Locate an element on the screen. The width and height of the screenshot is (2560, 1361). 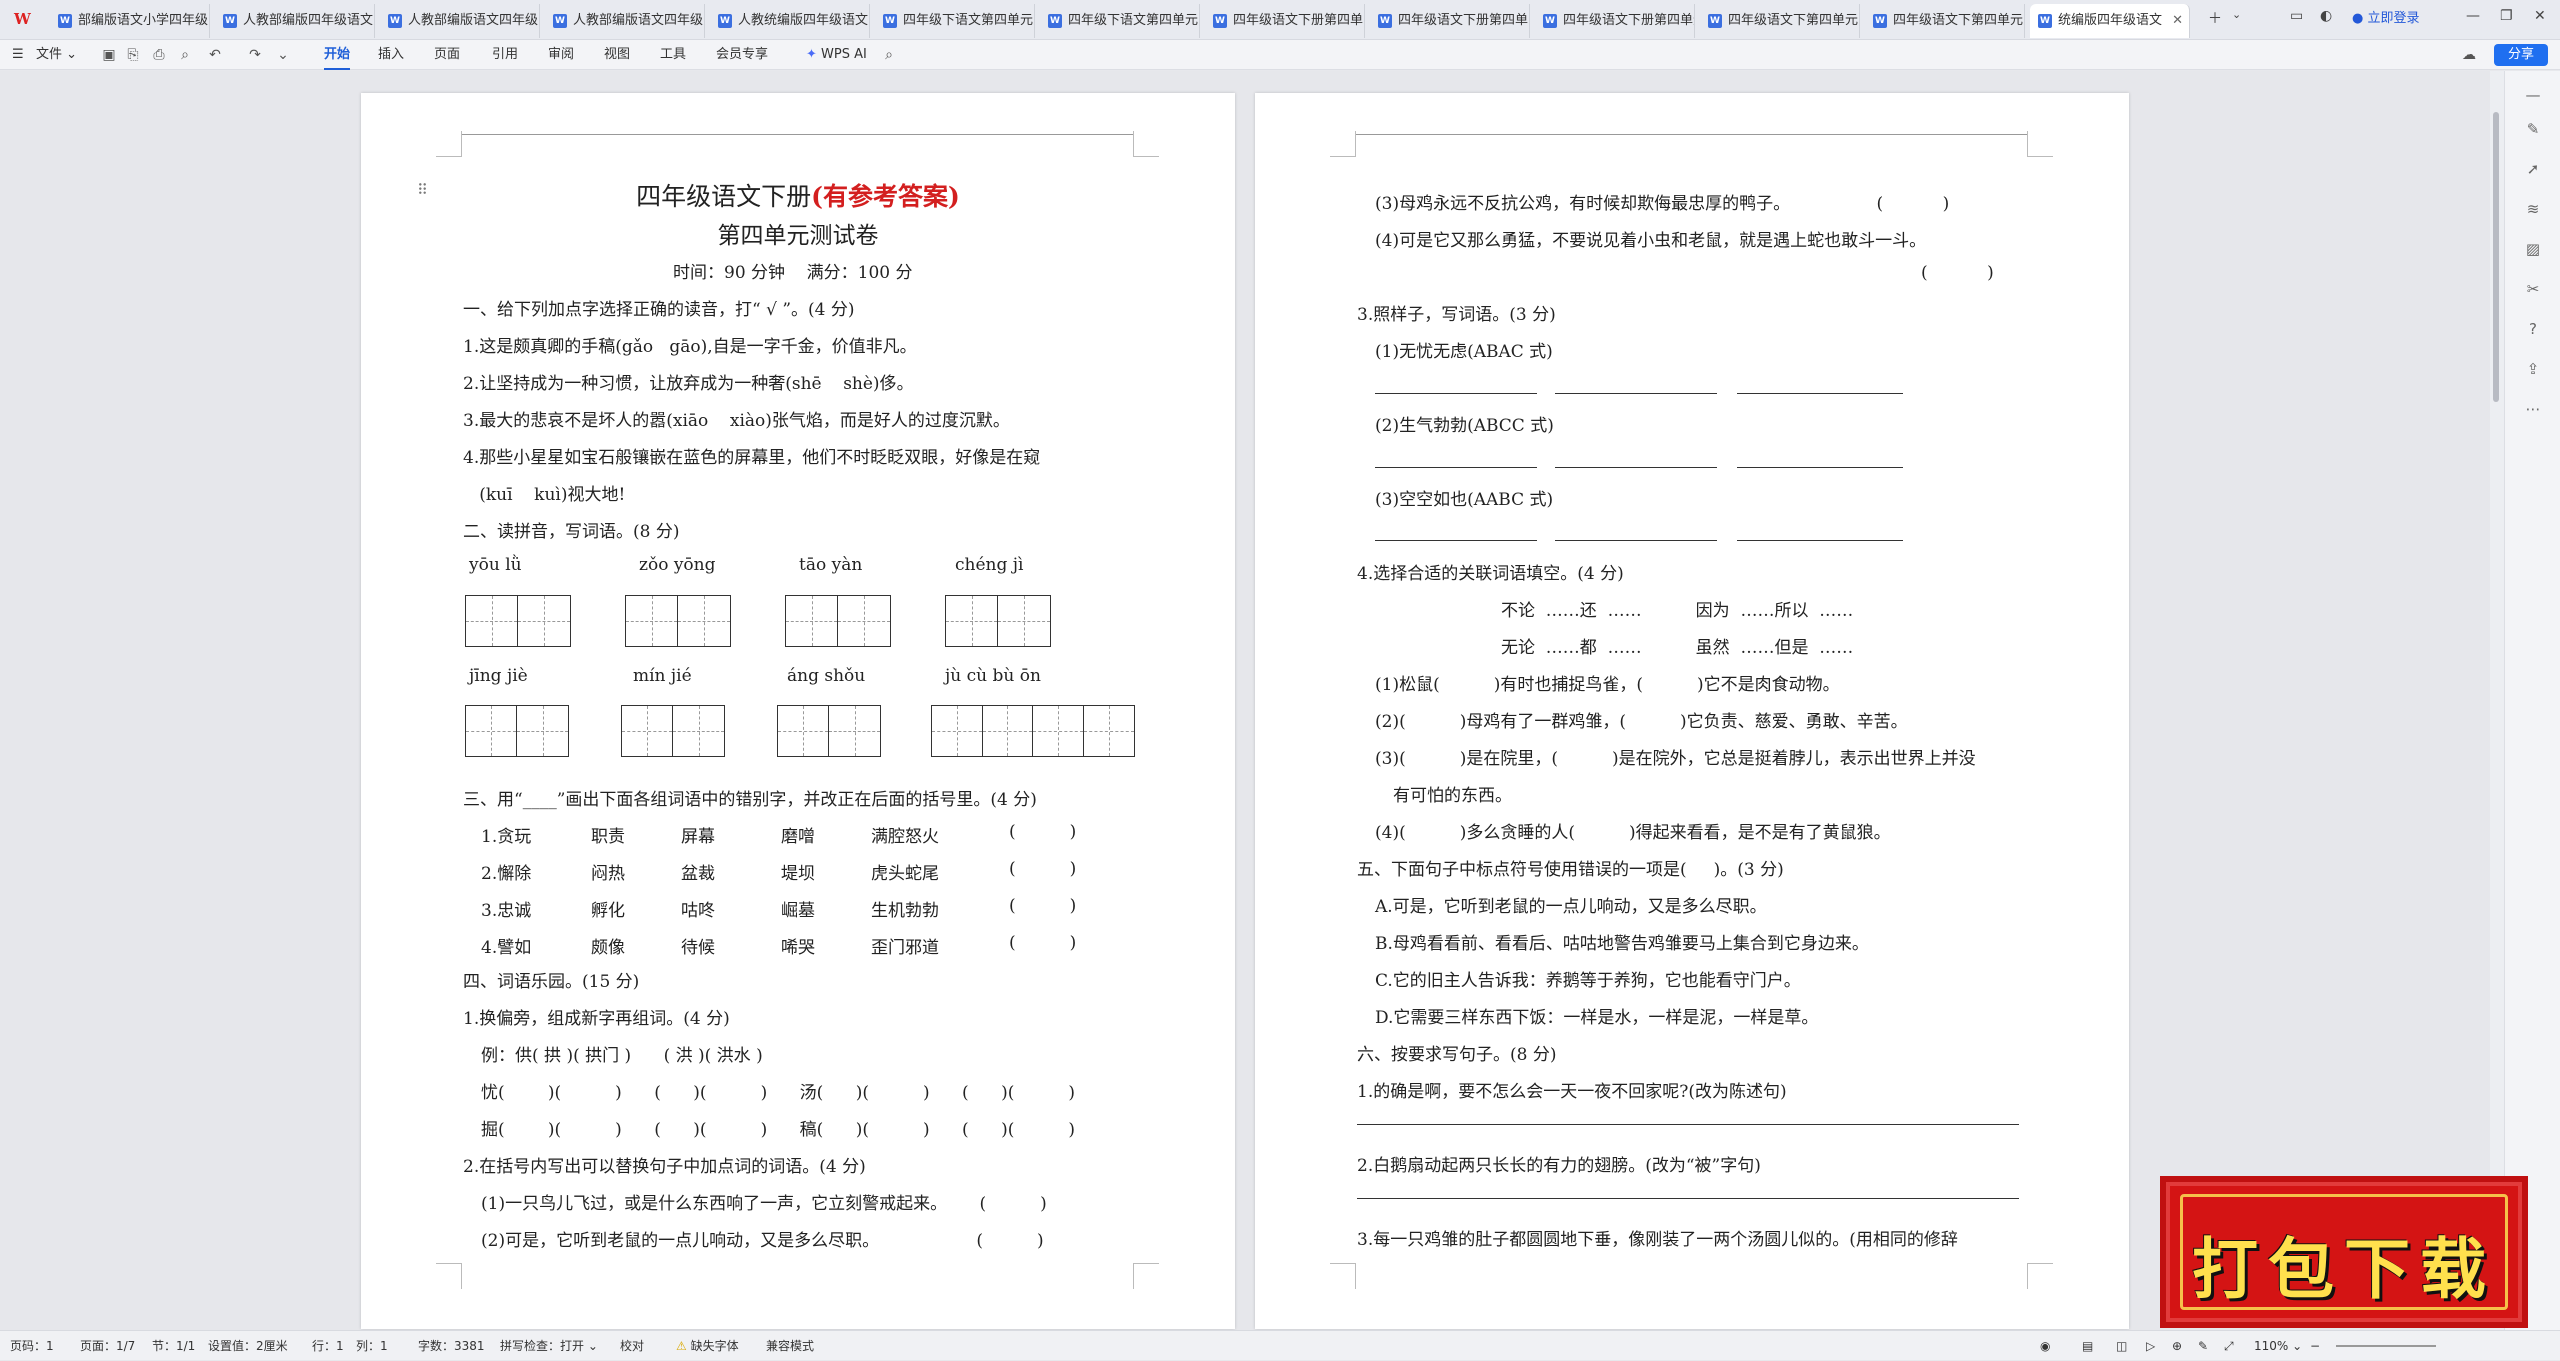
maximize-button: ❐ is located at coordinates (2506, 16).